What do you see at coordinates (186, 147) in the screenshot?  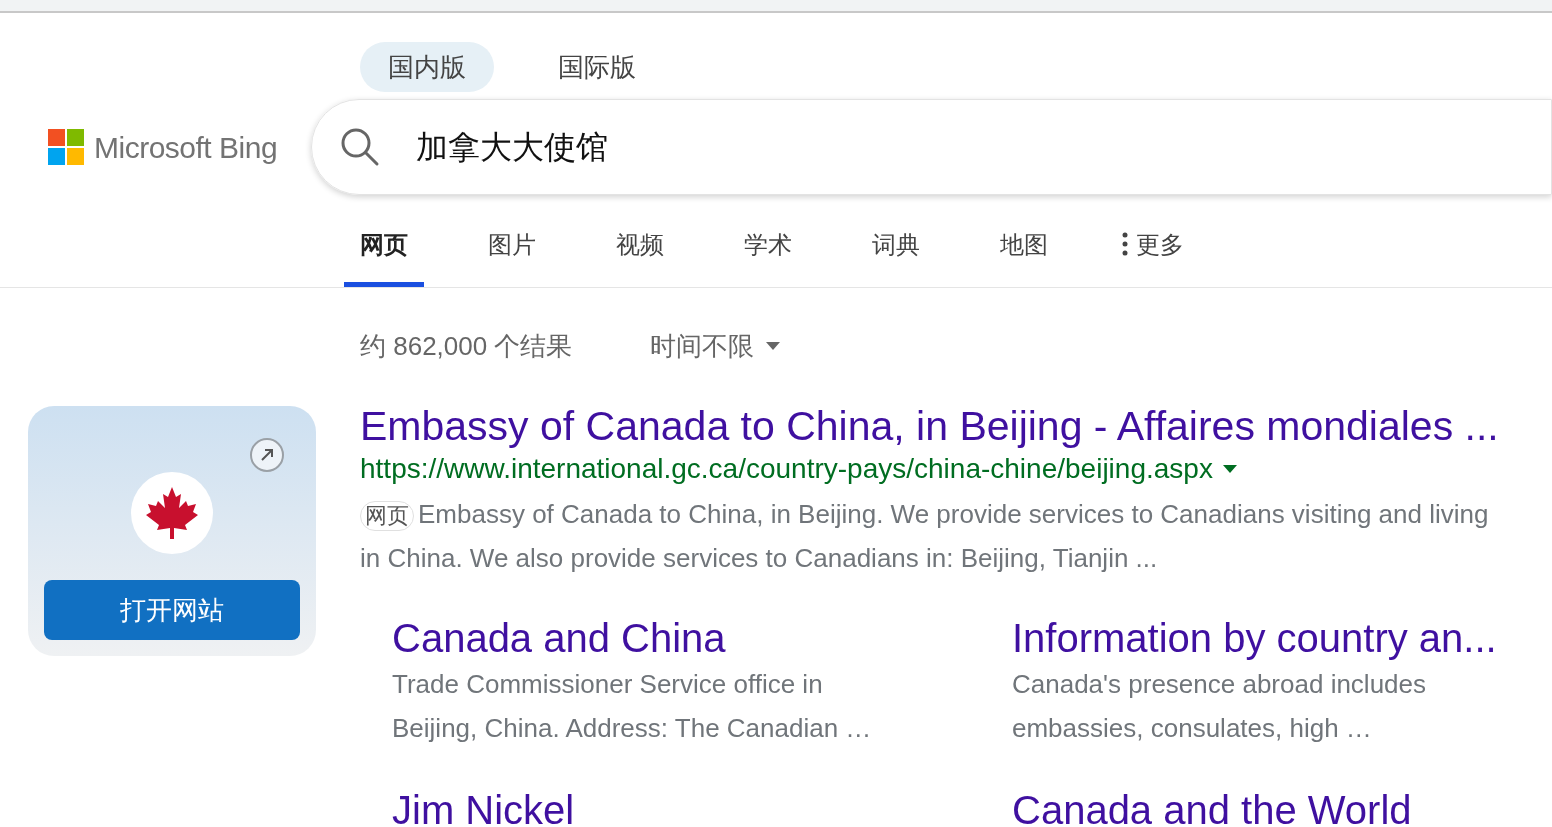 I see `bing-logo-text: Microsoft Bing` at bounding box center [186, 147].